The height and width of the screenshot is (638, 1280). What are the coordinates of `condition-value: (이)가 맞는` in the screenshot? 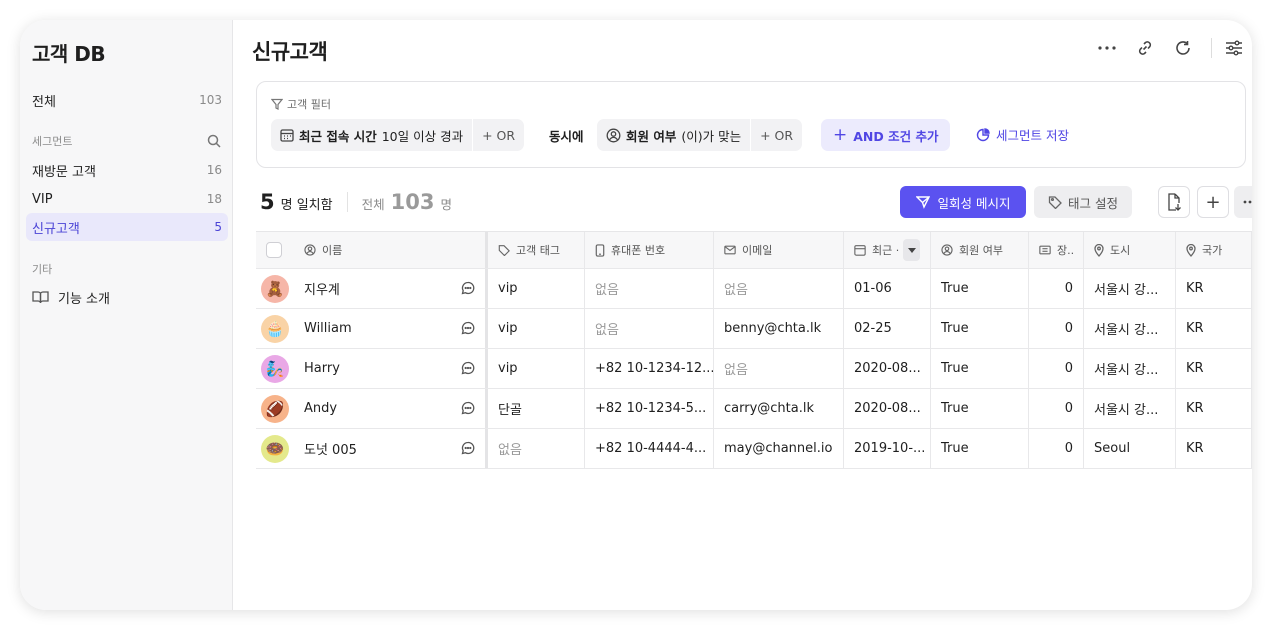 It's located at (711, 136).